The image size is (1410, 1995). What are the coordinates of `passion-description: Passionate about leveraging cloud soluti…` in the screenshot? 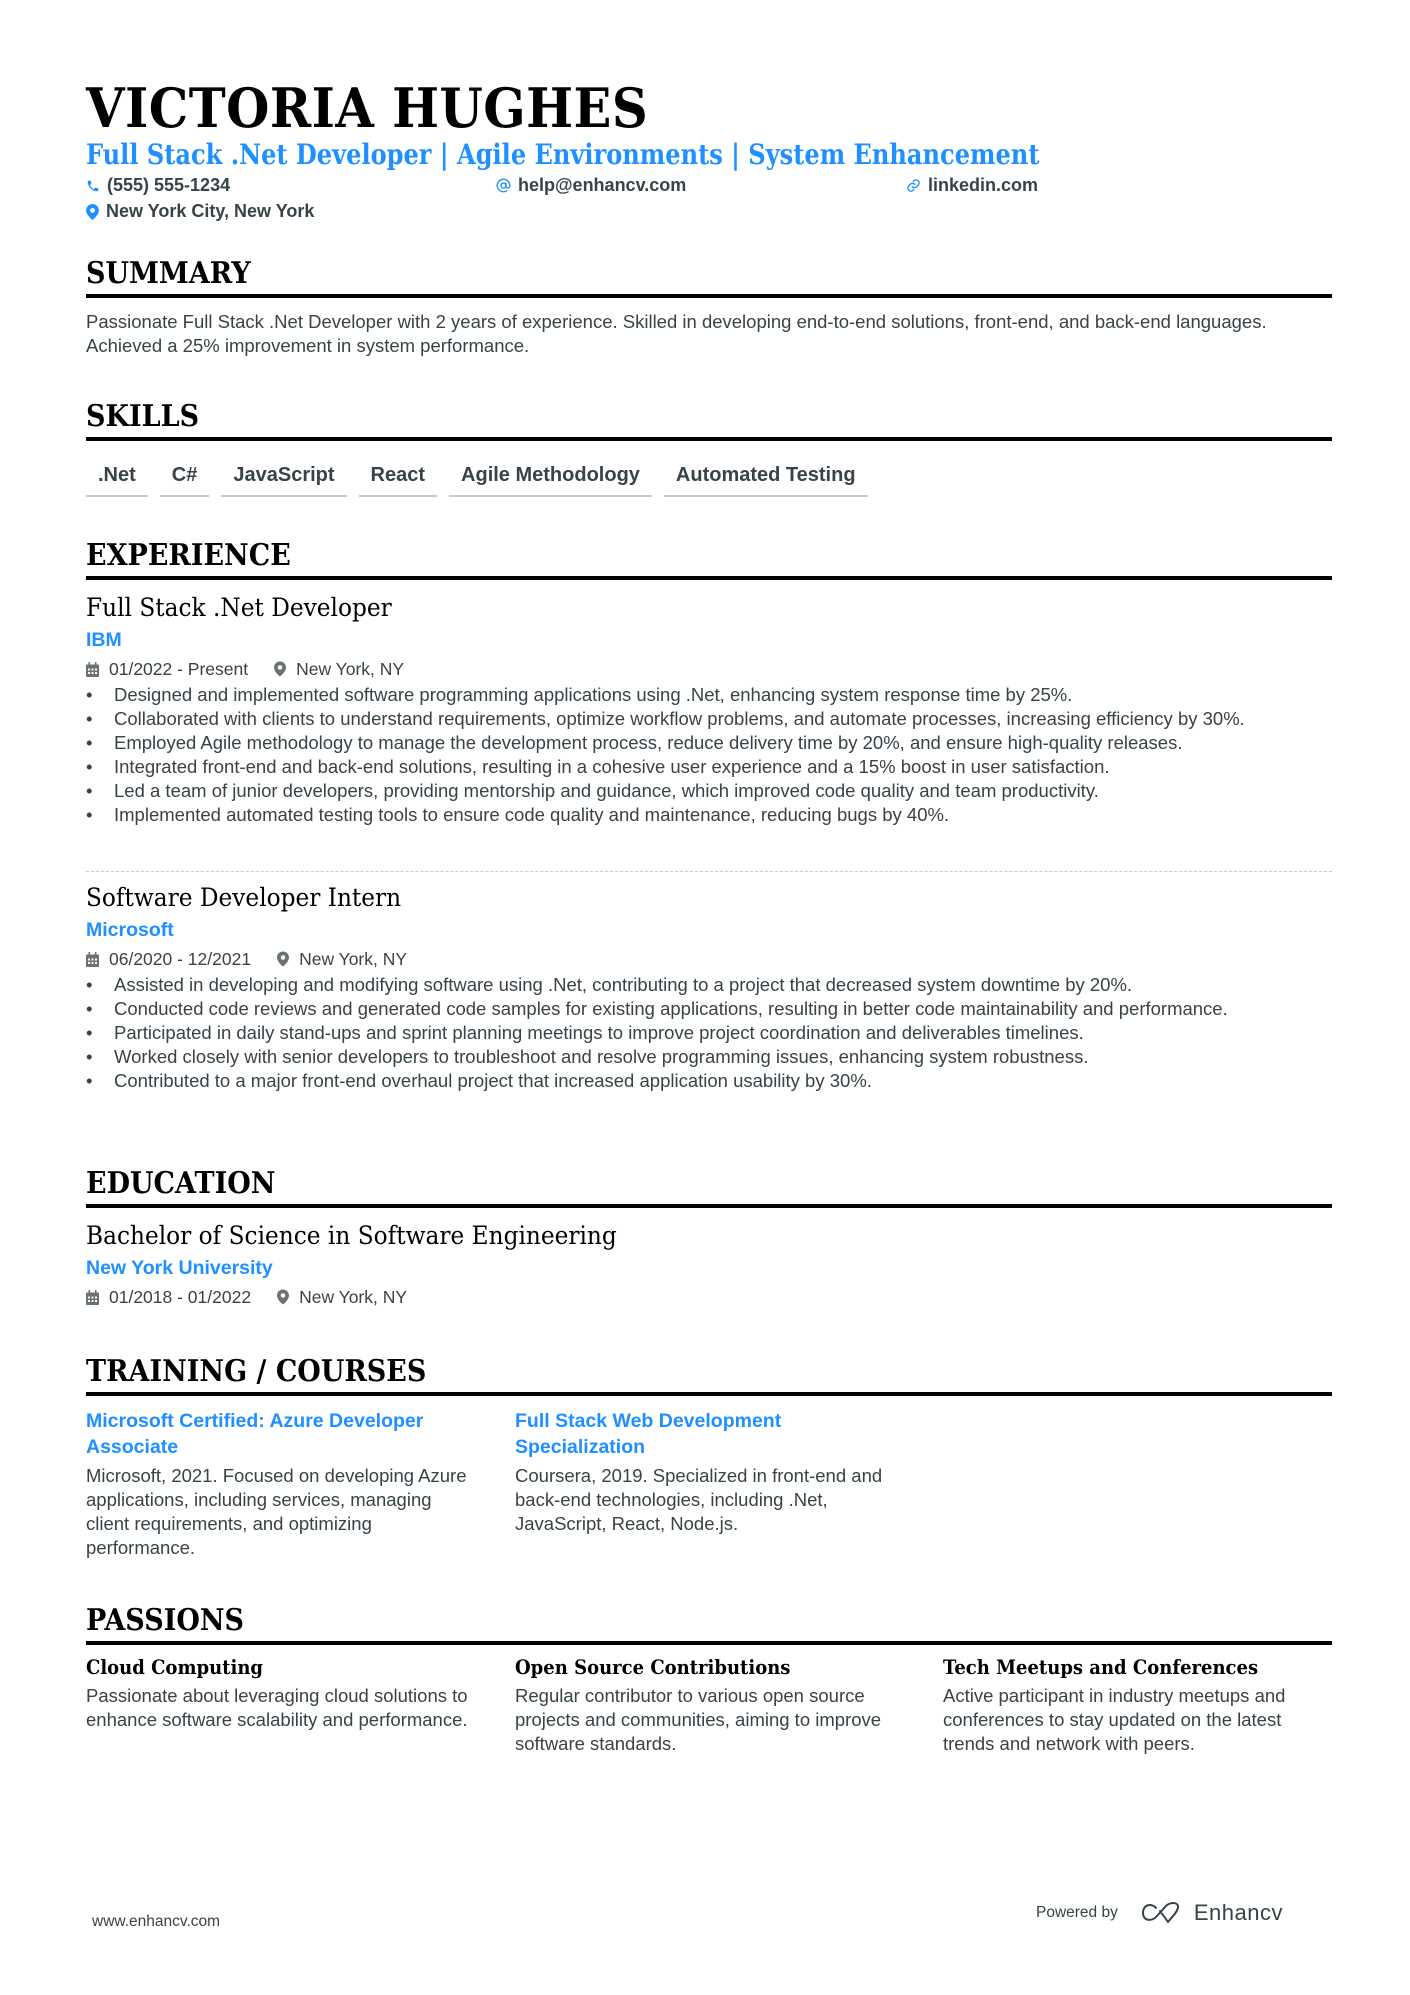 It's located at (277, 1707).